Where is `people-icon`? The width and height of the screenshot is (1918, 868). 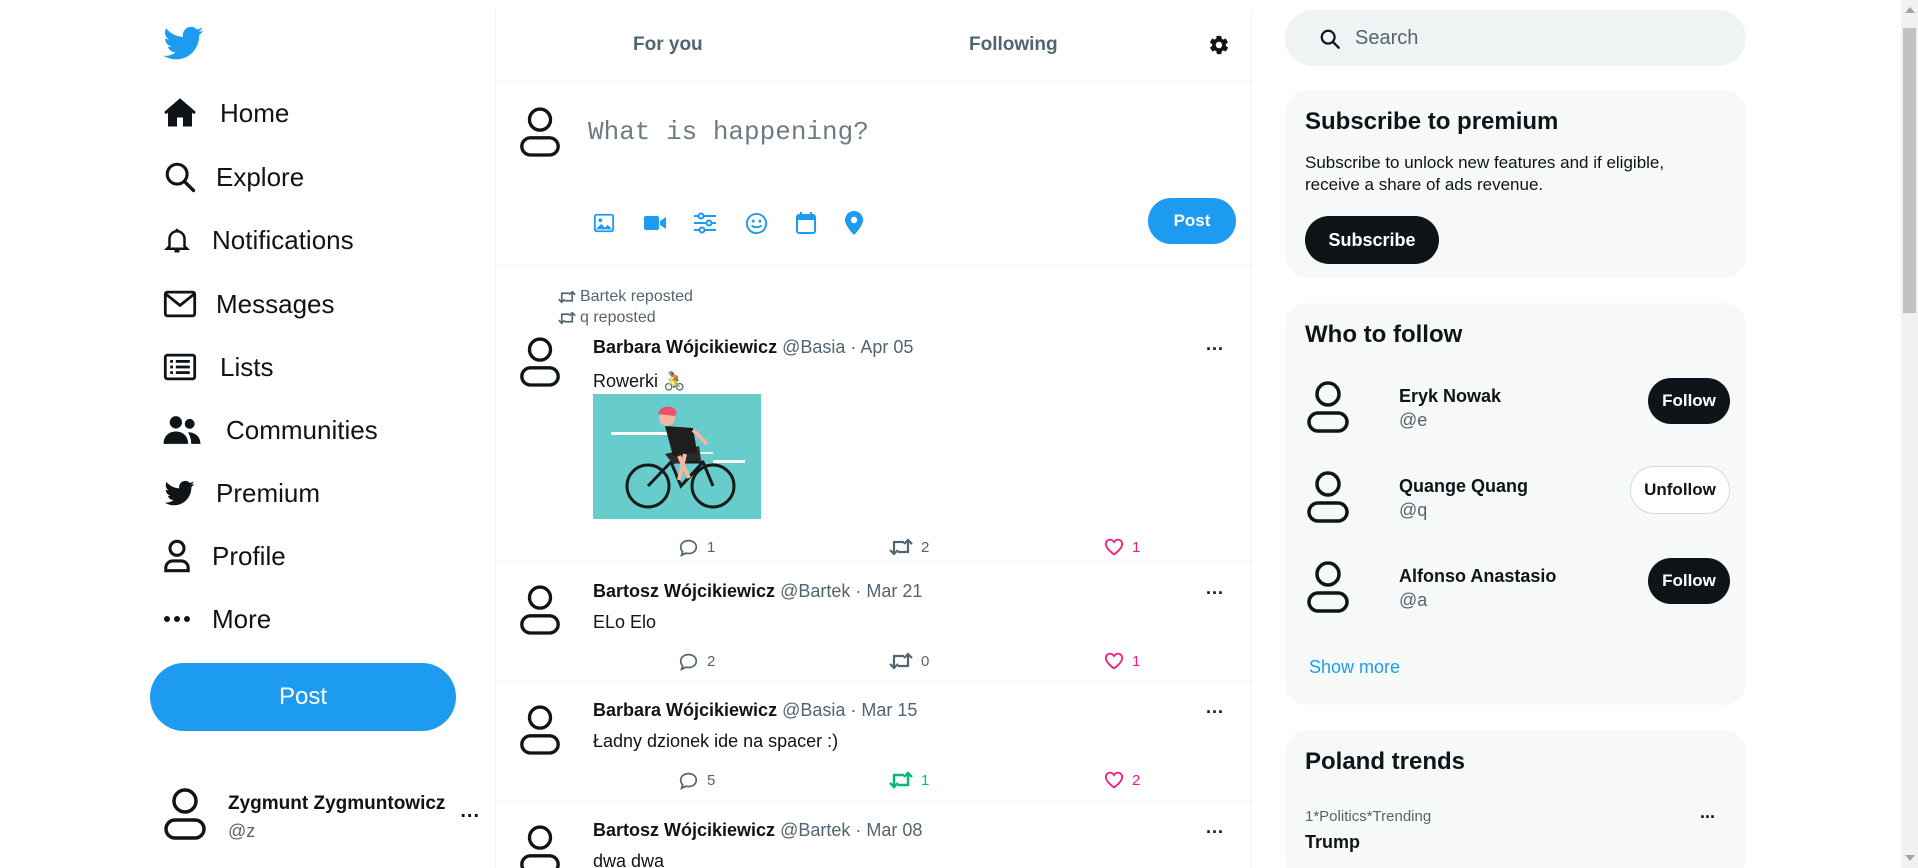 people-icon is located at coordinates (182, 430).